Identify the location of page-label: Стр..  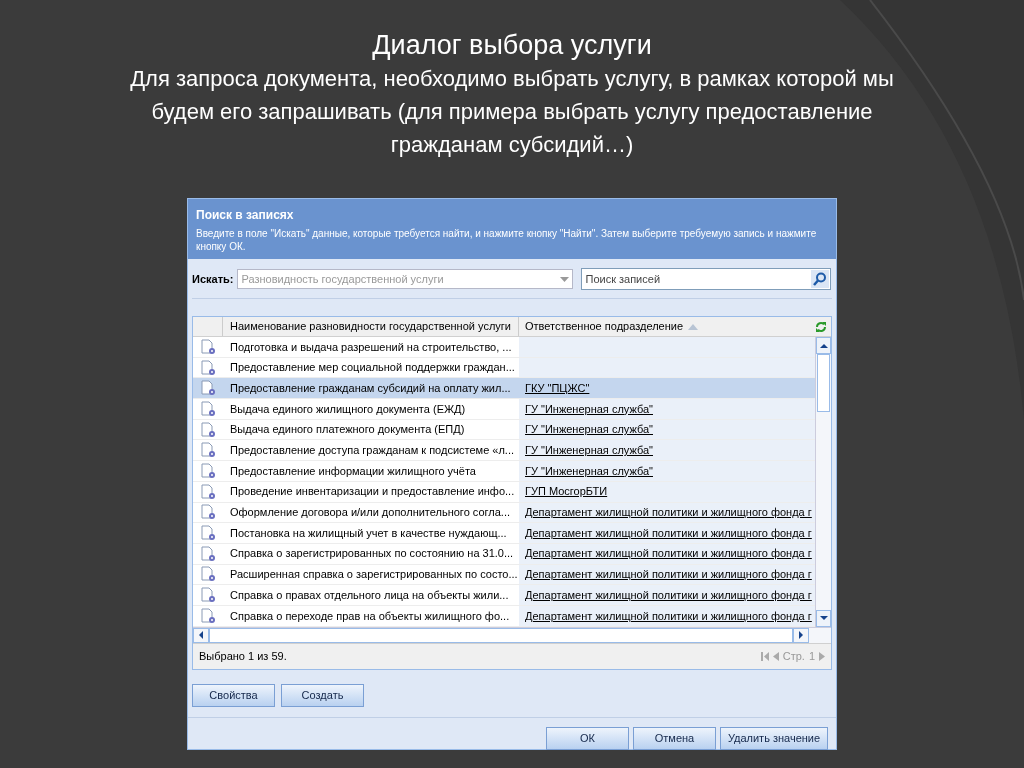
(793, 656).